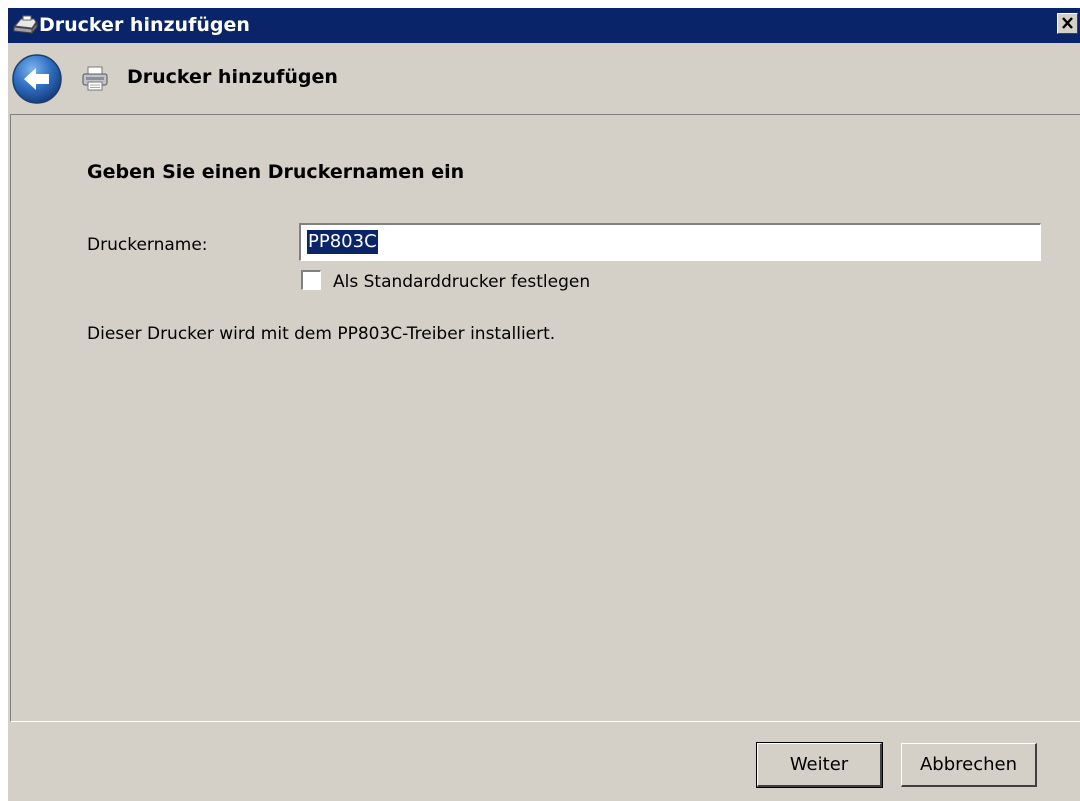 This screenshot has height=801, width=1080. What do you see at coordinates (544, 78) in the screenshot?
I see `wizard-header: Drucker hinzufügen` at bounding box center [544, 78].